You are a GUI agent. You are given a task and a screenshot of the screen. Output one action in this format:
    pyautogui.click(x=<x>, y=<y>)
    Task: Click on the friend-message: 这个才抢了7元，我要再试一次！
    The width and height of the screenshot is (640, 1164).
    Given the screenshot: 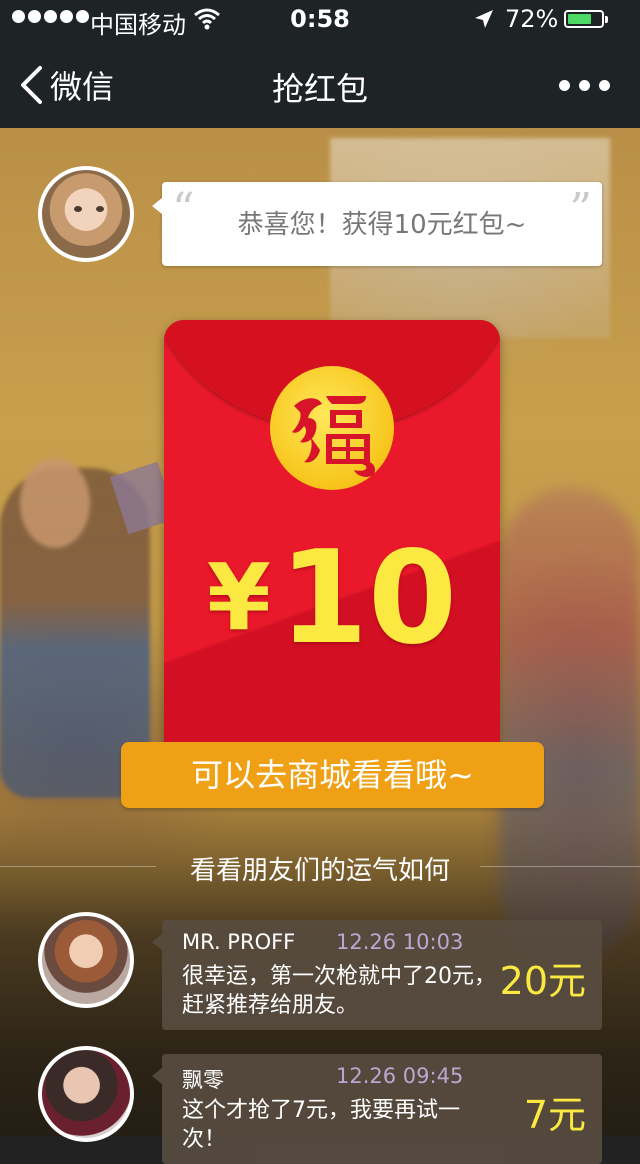 What is the action you would take?
    pyautogui.click(x=321, y=1125)
    